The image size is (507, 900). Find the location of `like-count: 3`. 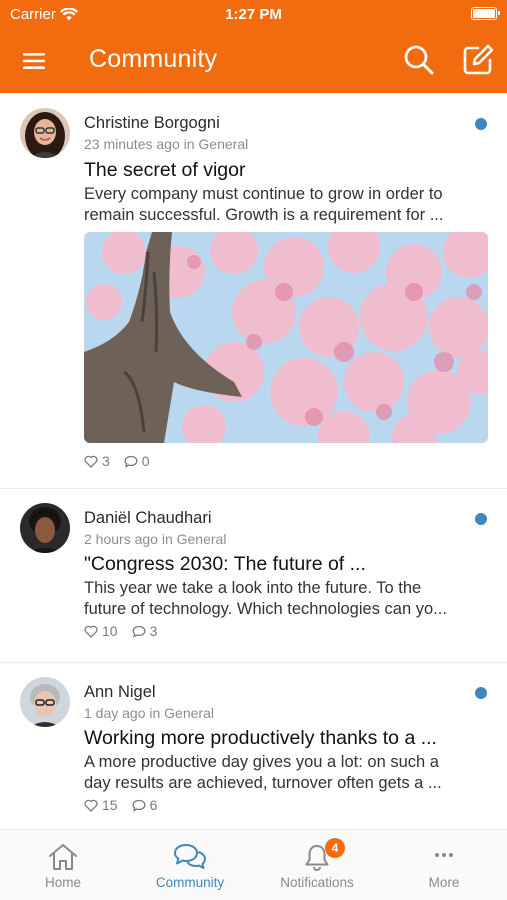

like-count: 3 is located at coordinates (106, 461).